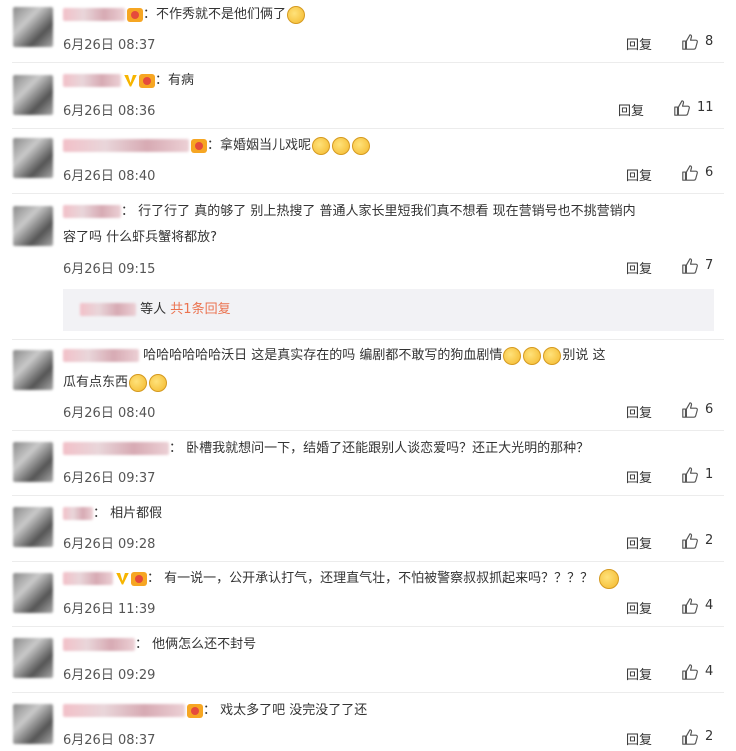  Describe the element at coordinates (140, 237) in the screenshot. I see `comment-text-continued: 容了吗 什么虾兵蟹将都放?` at that location.